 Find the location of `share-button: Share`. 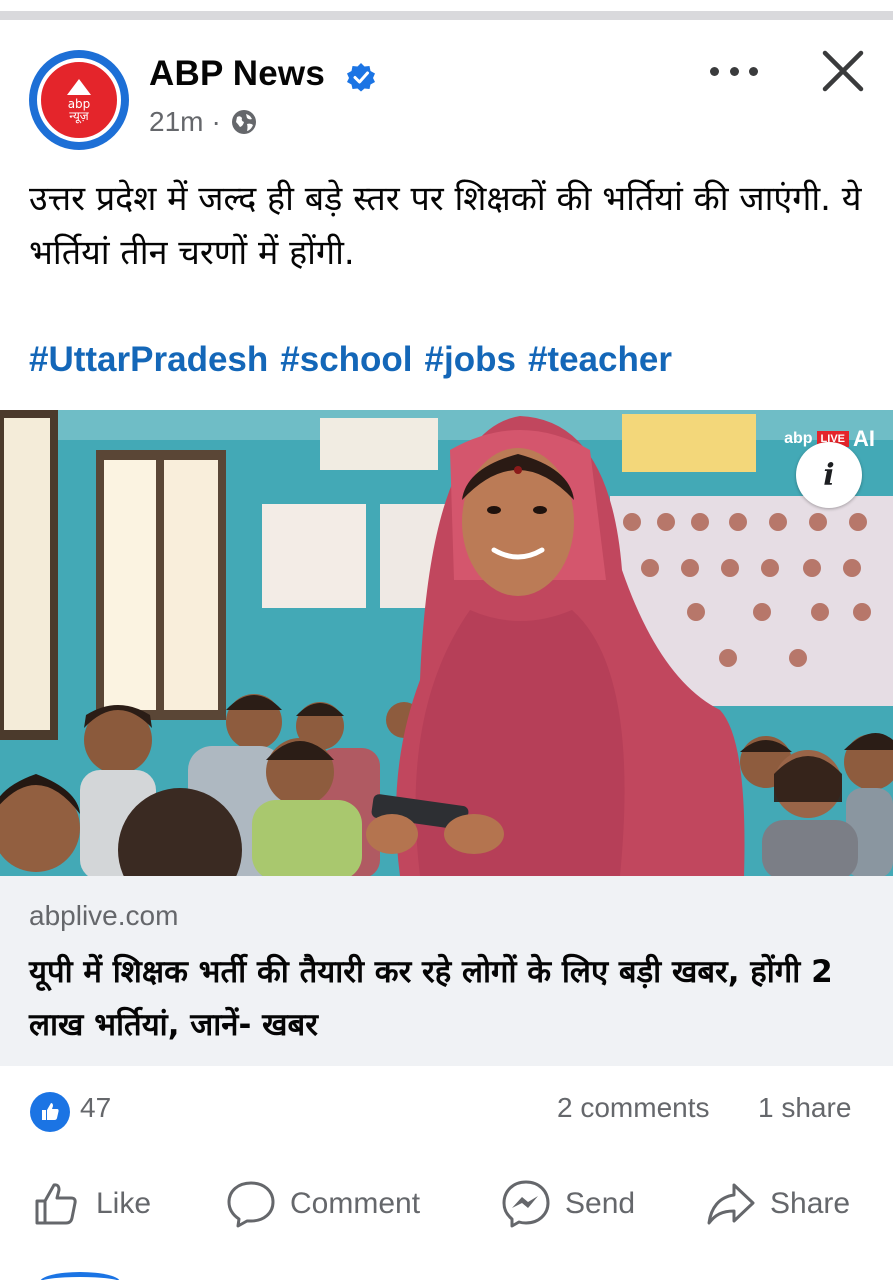

share-button: Share is located at coordinates (778, 1204).